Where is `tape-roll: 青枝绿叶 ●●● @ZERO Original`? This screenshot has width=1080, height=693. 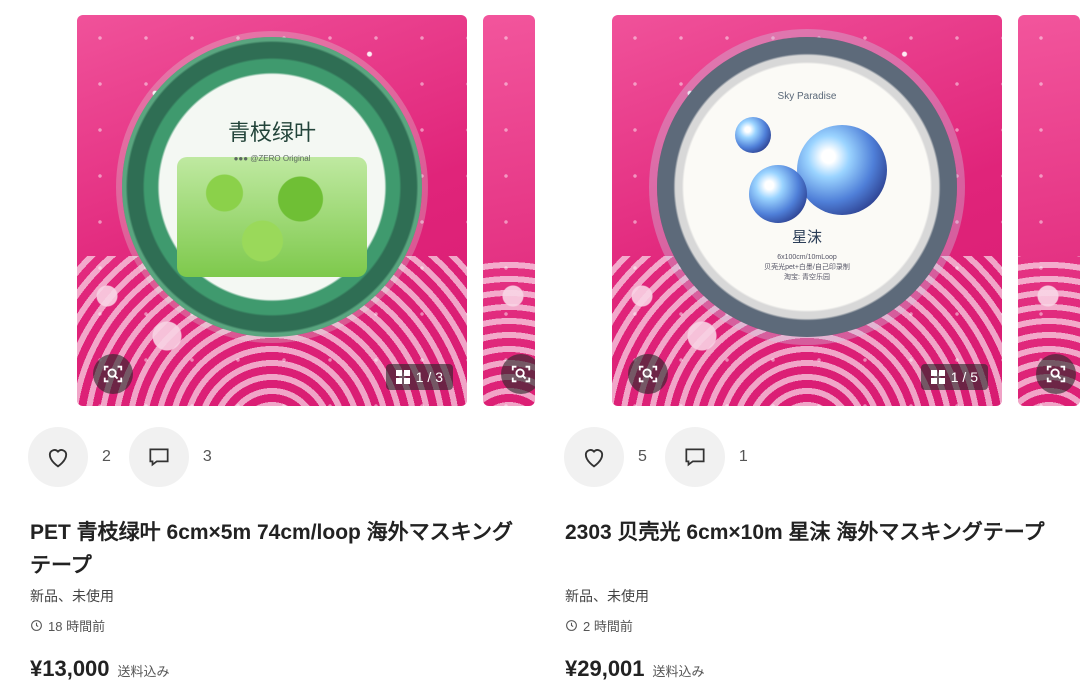 tape-roll: 青枝绿叶 ●●● @ZERO Original is located at coordinates (272, 187).